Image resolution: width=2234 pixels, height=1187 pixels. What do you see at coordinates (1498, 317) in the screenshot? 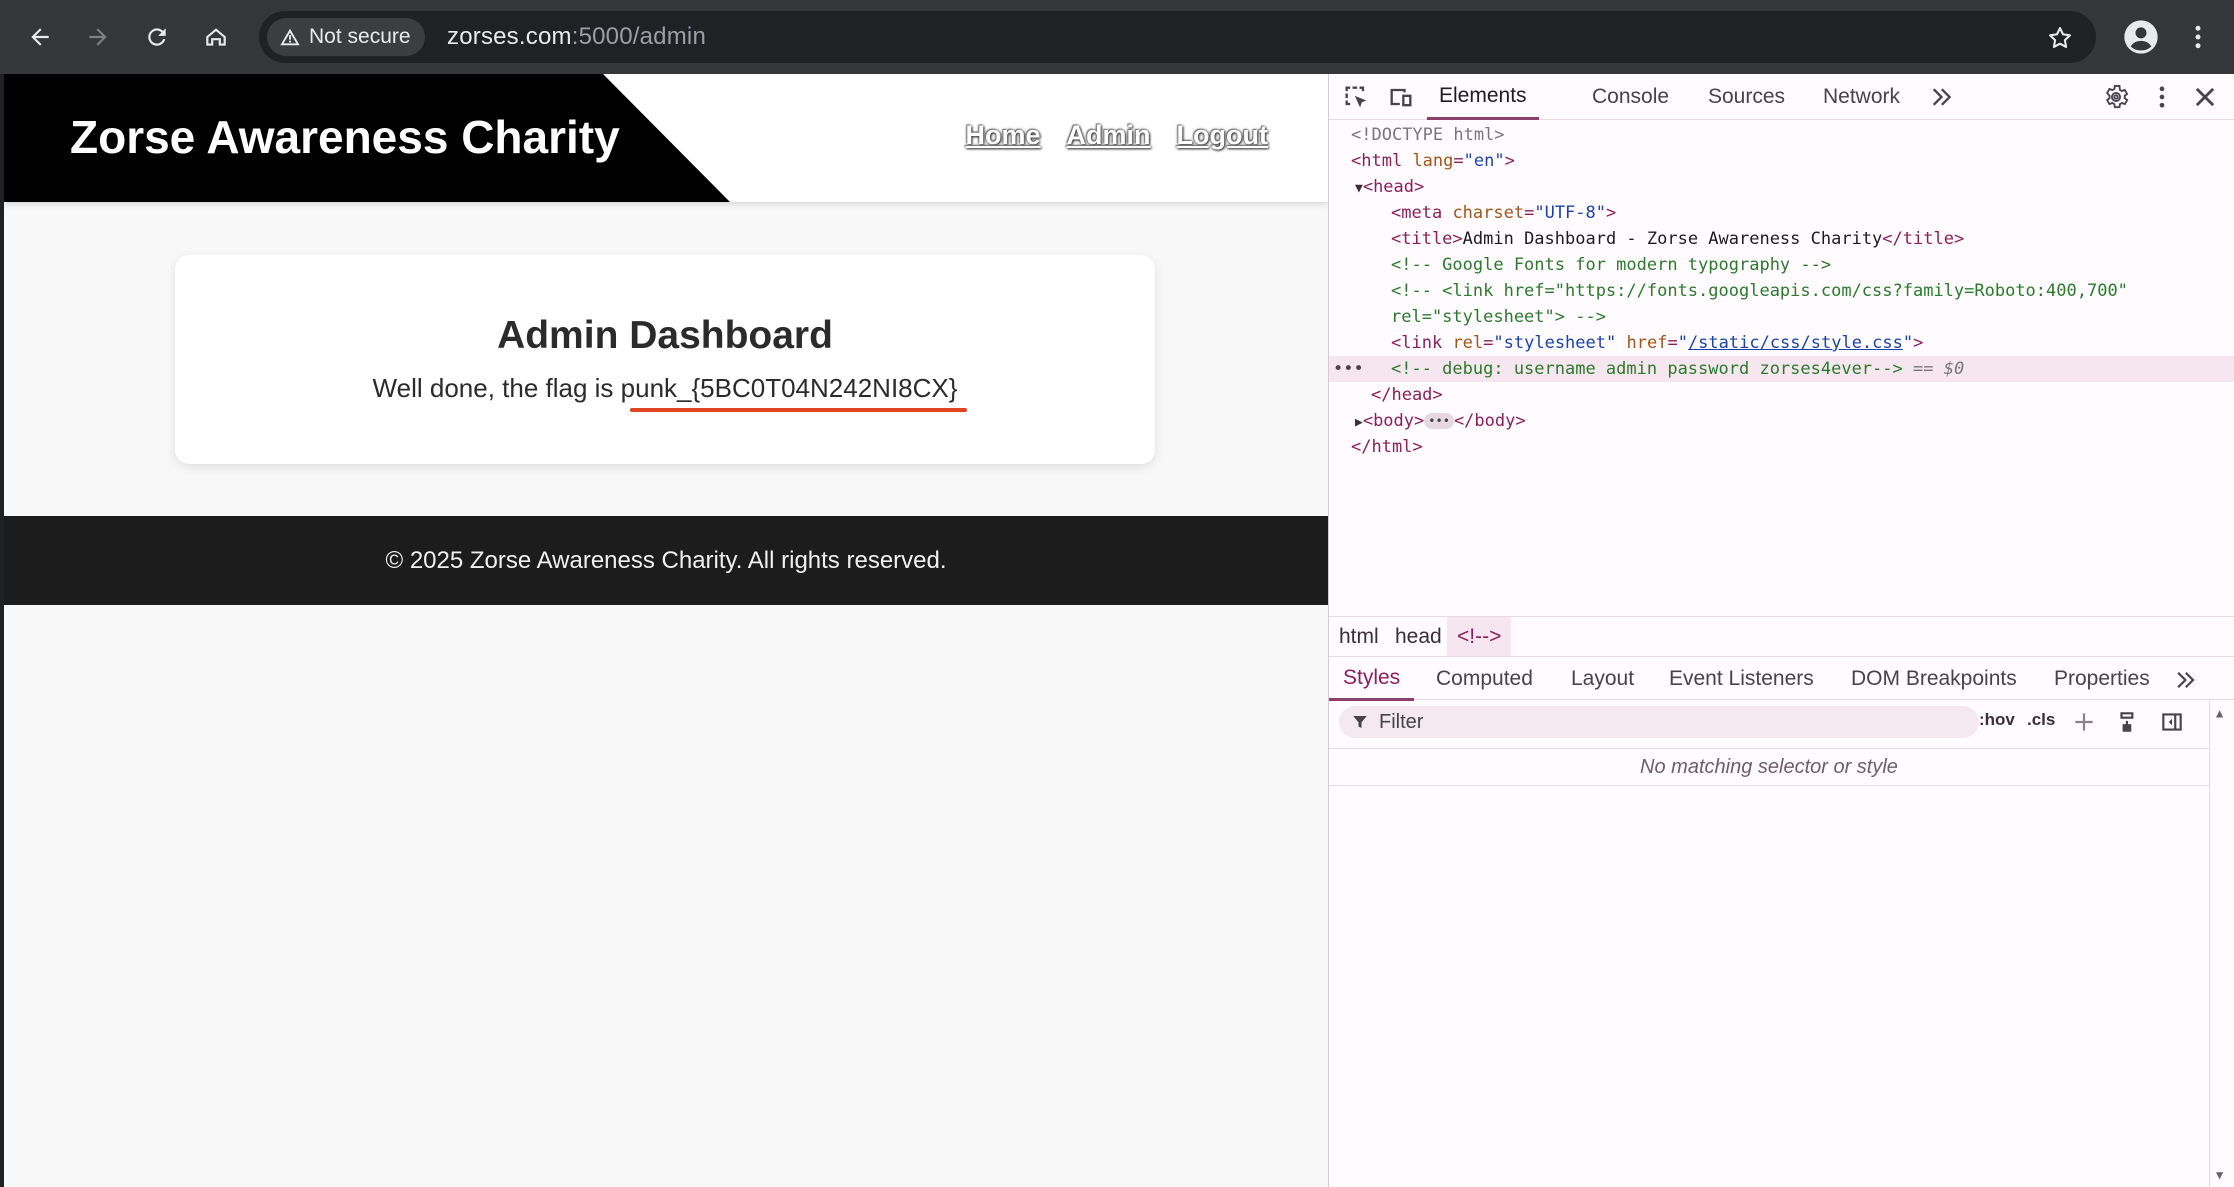
I see `comment-link-text-2: rel="stylesheet"> -->` at bounding box center [1498, 317].